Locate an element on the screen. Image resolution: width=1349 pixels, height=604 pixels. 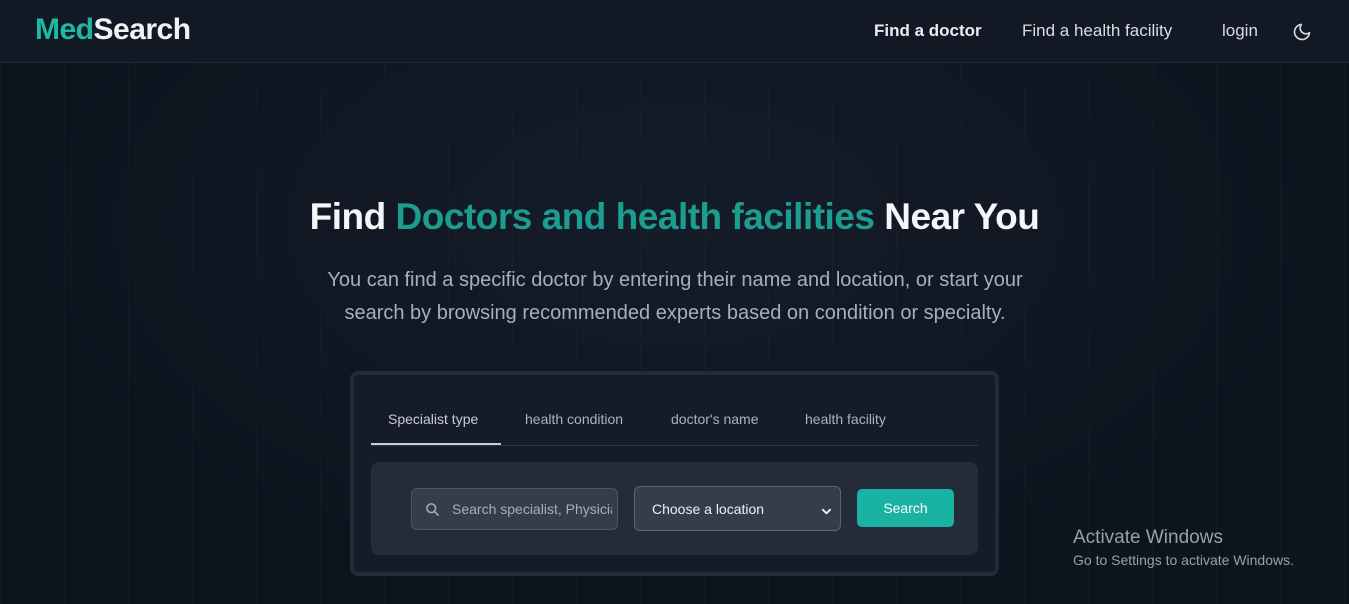
chevron-down-icon is located at coordinates (826, 509).